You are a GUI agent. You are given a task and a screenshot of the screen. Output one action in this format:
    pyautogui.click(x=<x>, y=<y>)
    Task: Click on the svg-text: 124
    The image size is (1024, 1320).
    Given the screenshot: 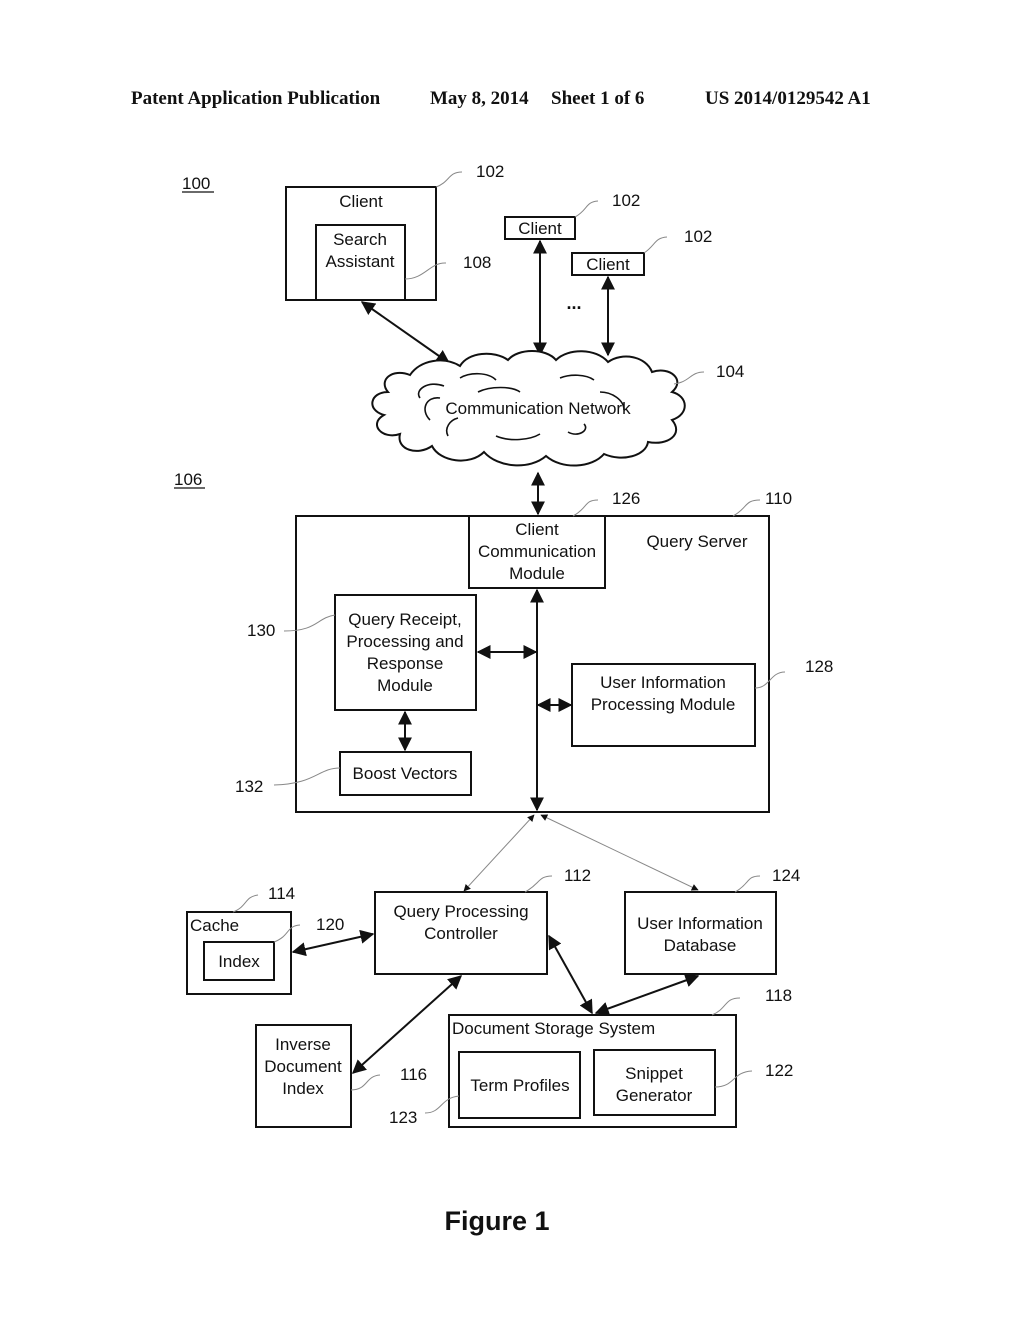 What is the action you would take?
    pyautogui.click(x=786, y=875)
    